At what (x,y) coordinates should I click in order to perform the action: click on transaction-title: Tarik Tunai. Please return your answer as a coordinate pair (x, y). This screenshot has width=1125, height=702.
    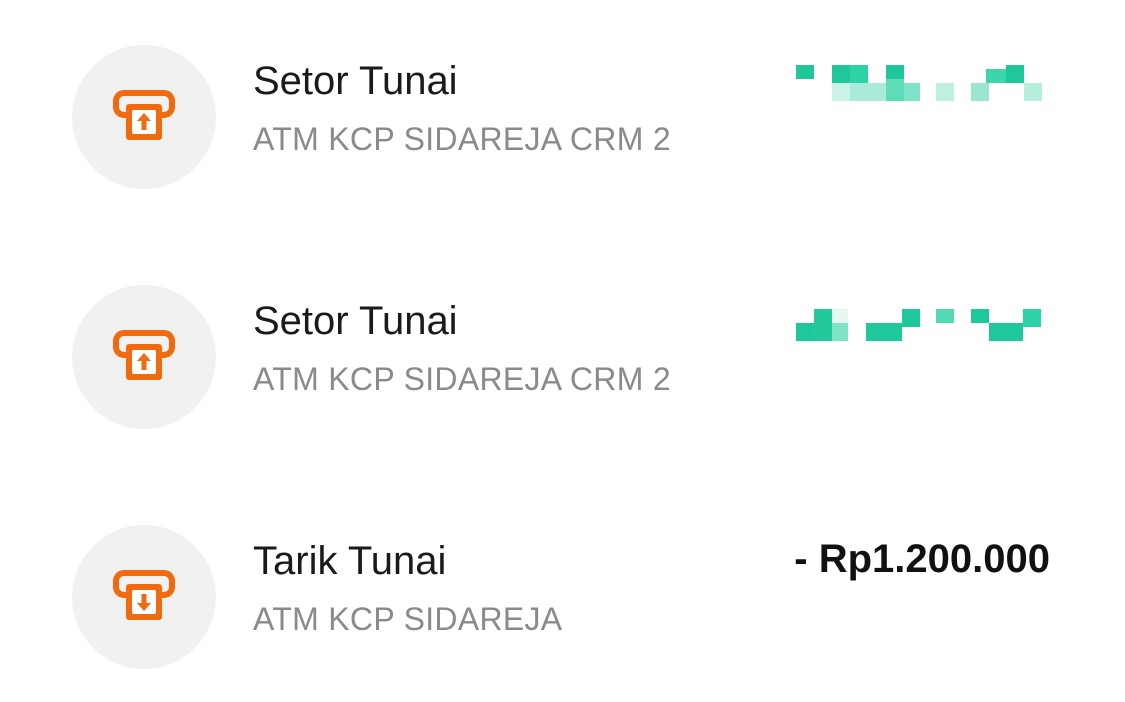
    Looking at the image, I should click on (350, 561).